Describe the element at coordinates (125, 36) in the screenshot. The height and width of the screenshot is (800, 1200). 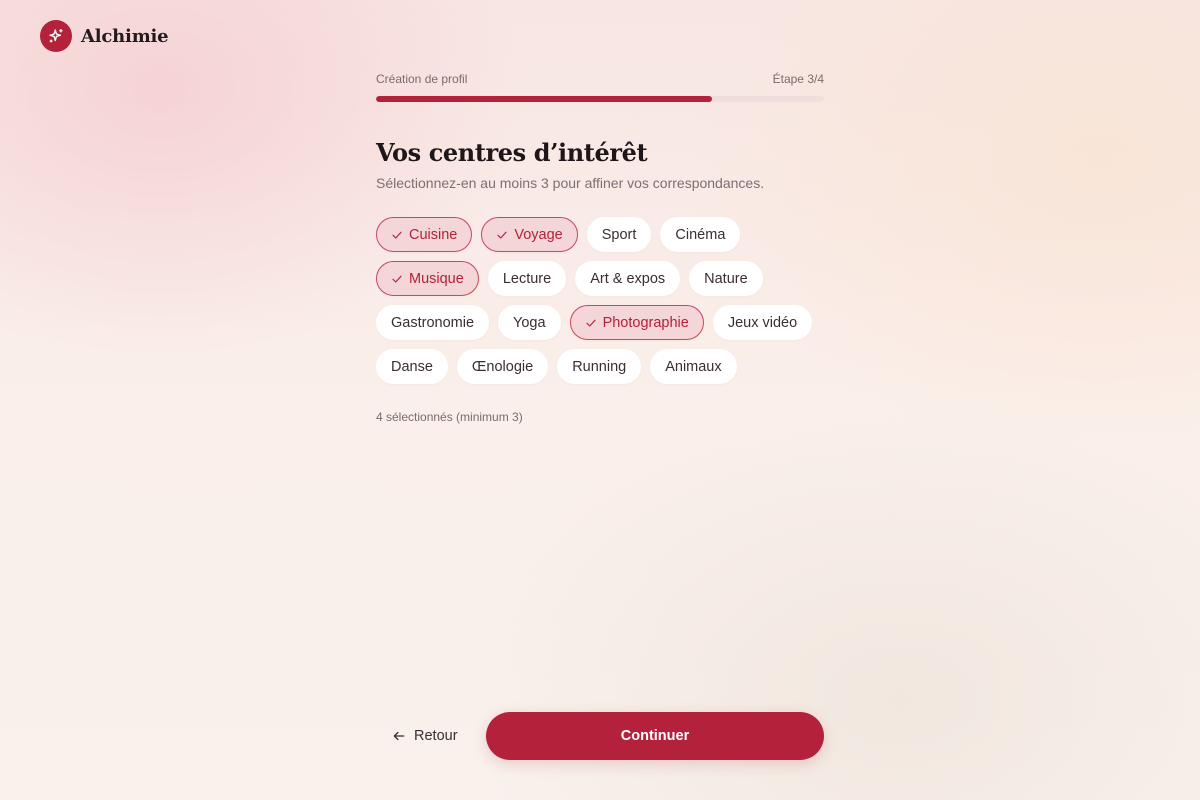
I see `brand-name: Alchimie` at that location.